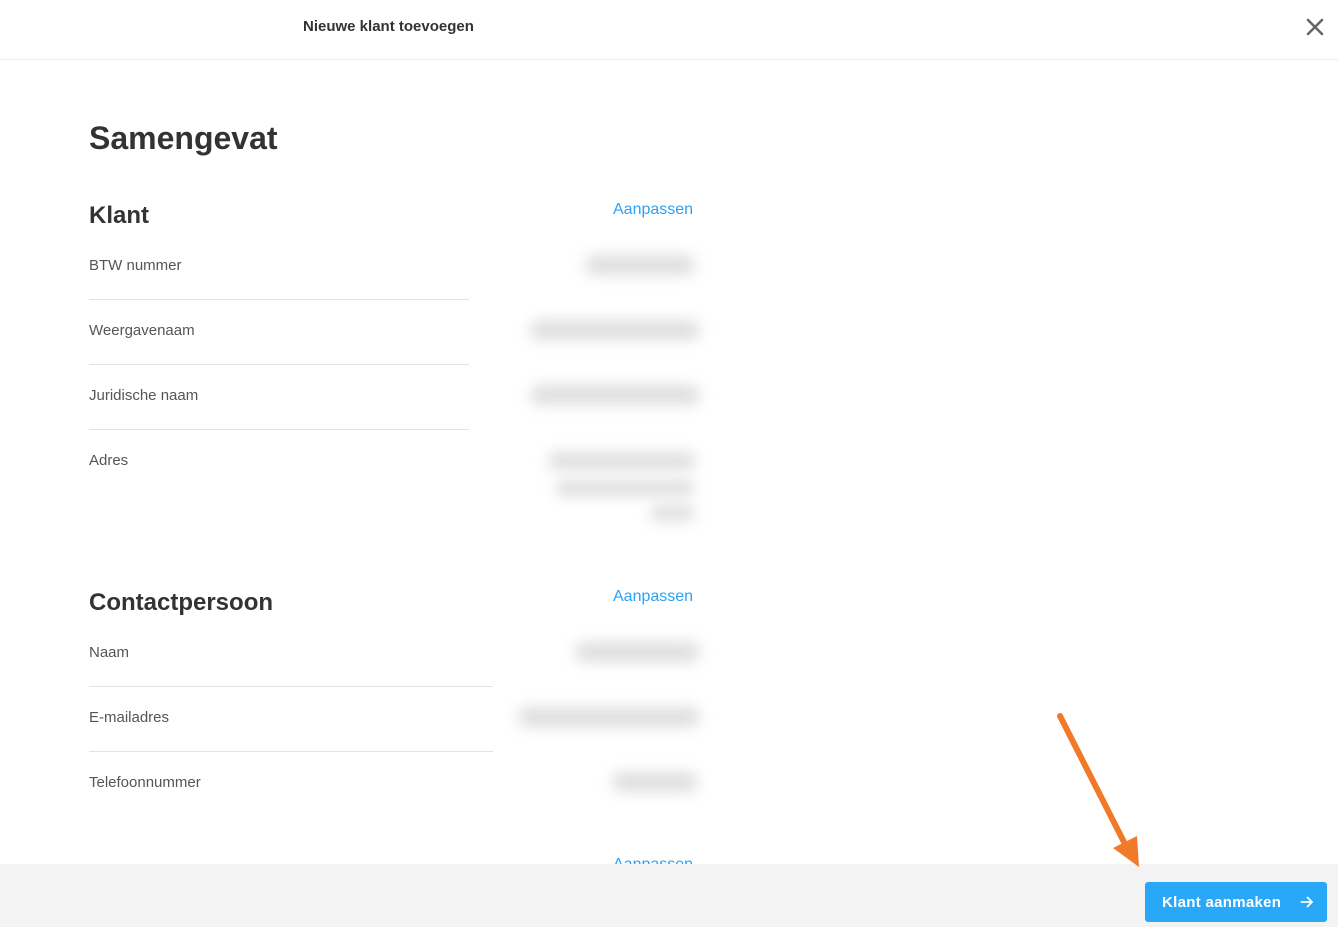 The image size is (1338, 927). I want to click on modal-title: Nieuwe klant toevoegen, so click(388, 26).